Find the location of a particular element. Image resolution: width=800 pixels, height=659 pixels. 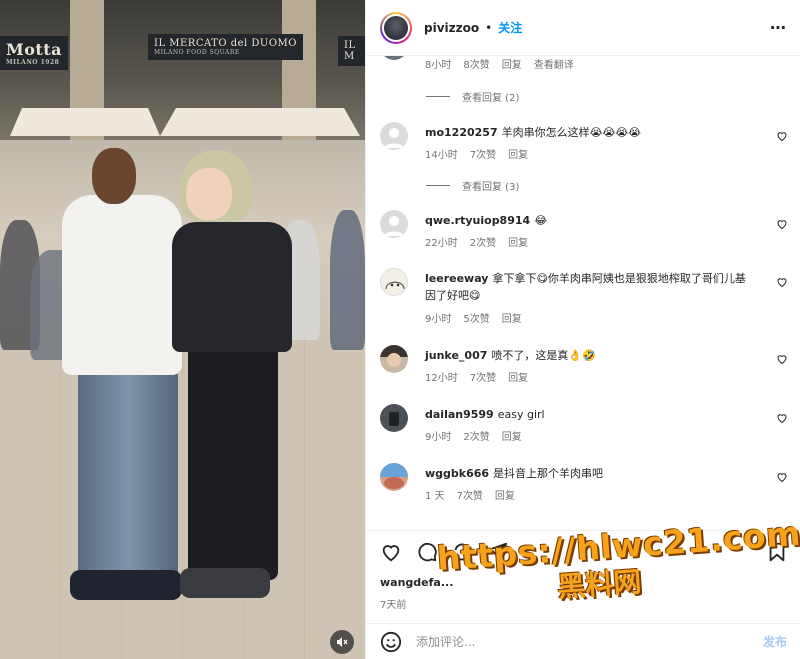

comment-meta: 8小时 8次赞 回复 查看翻译 is located at coordinates (499, 63).